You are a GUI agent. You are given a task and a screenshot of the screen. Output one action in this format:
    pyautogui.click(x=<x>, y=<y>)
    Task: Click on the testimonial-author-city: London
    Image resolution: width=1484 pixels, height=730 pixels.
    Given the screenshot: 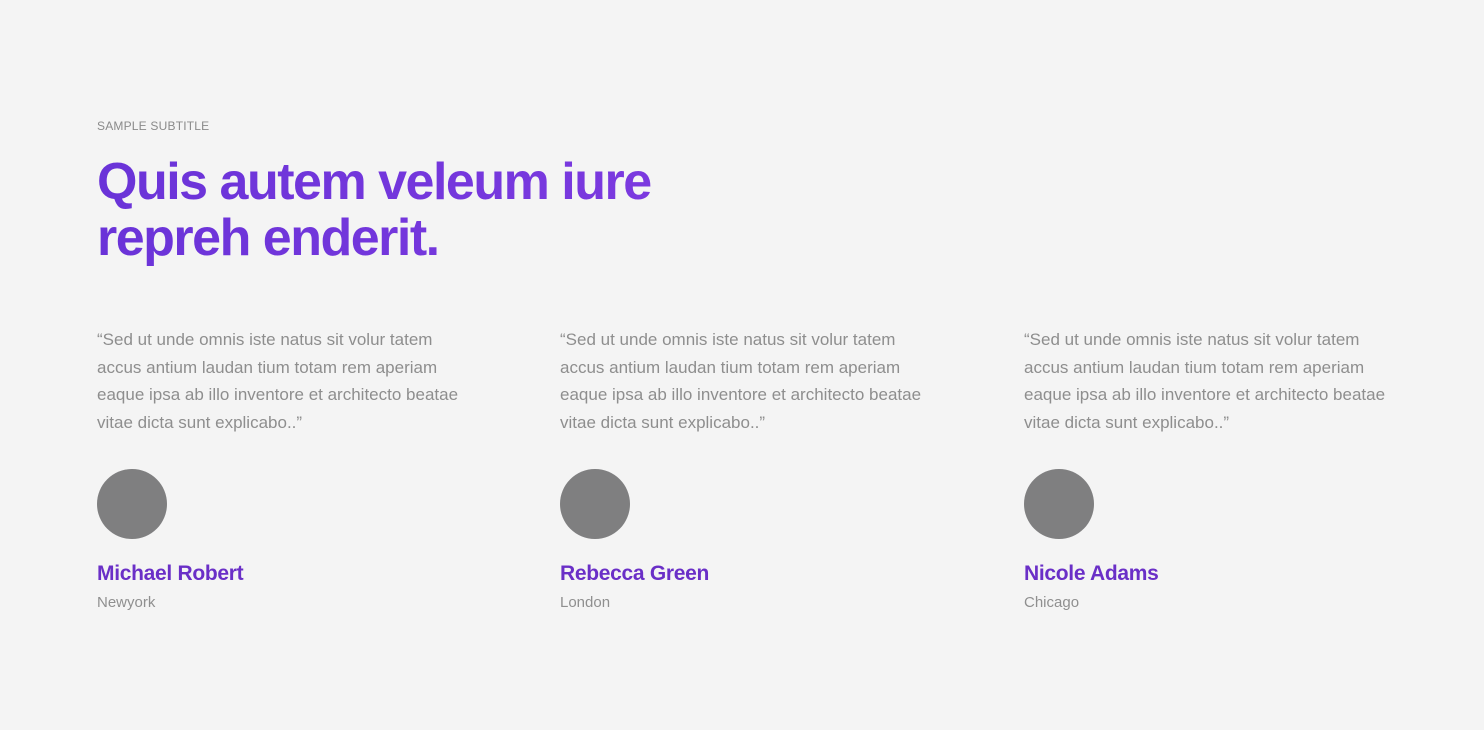 What is the action you would take?
    pyautogui.click(x=585, y=602)
    